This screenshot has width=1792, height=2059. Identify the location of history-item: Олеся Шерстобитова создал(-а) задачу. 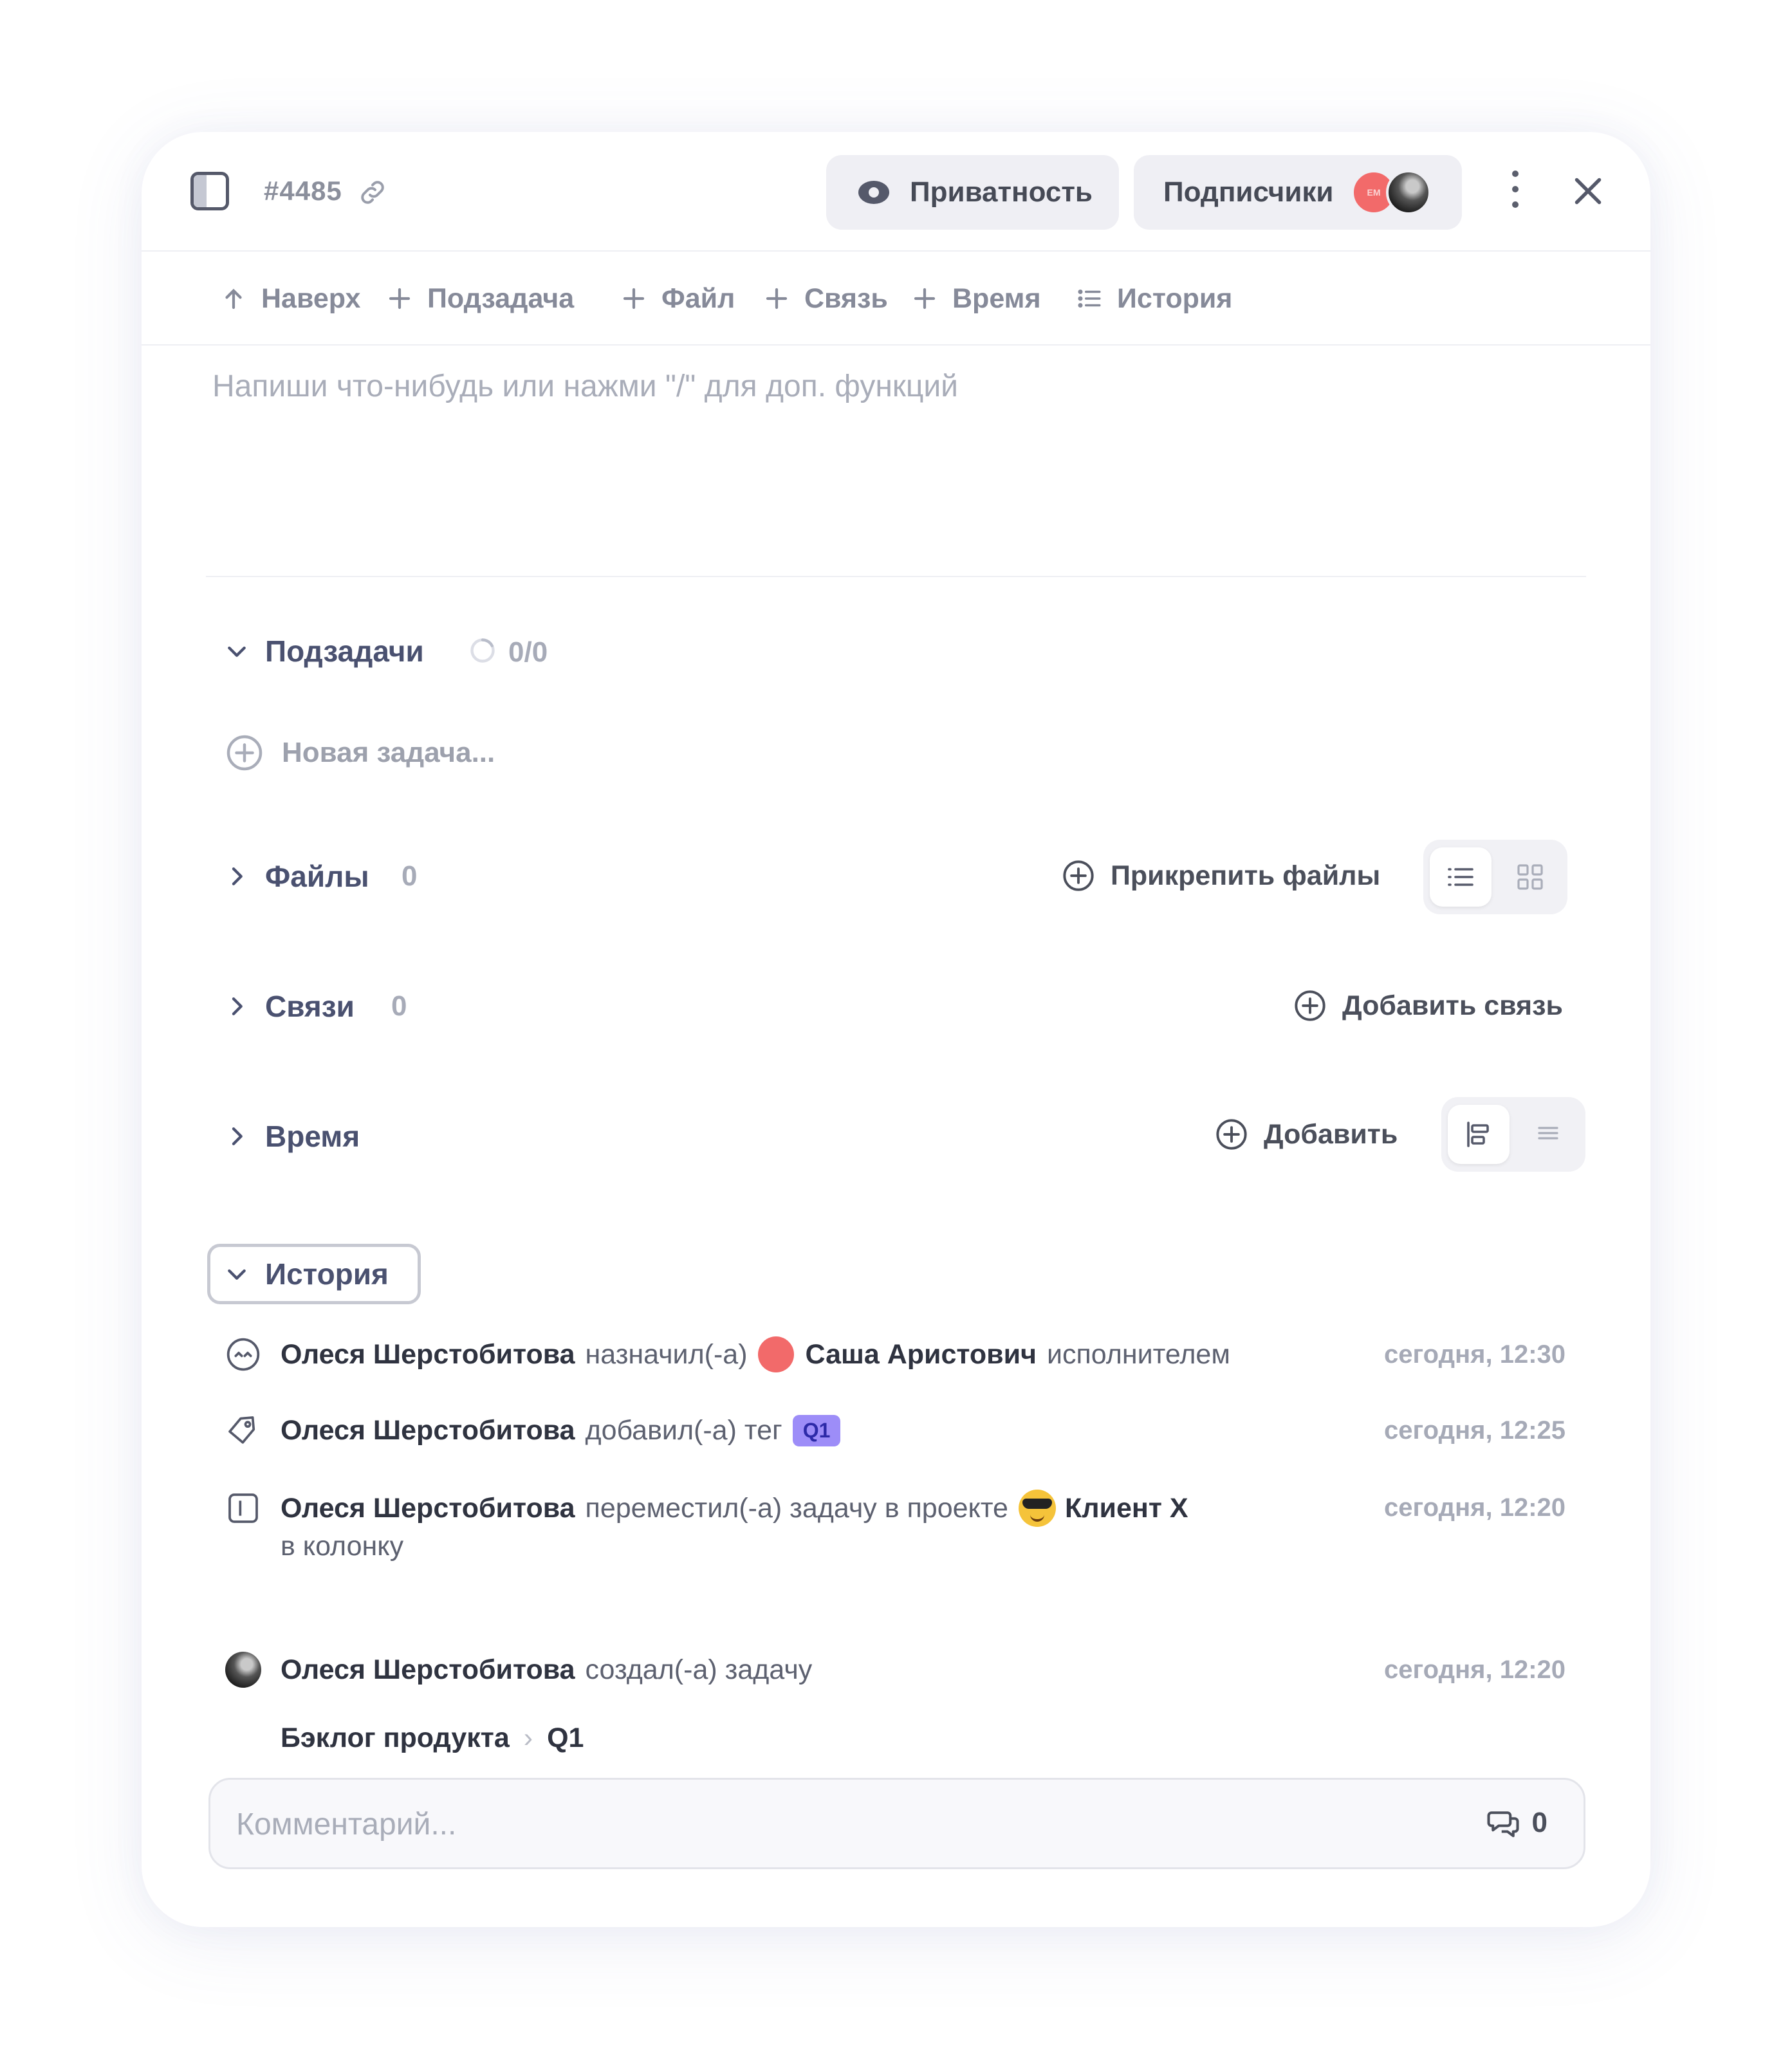
(518, 1670).